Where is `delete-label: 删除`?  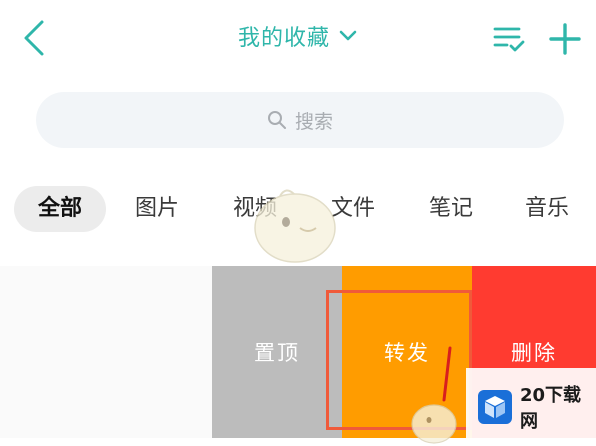 delete-label: 删除 is located at coordinates (534, 353).